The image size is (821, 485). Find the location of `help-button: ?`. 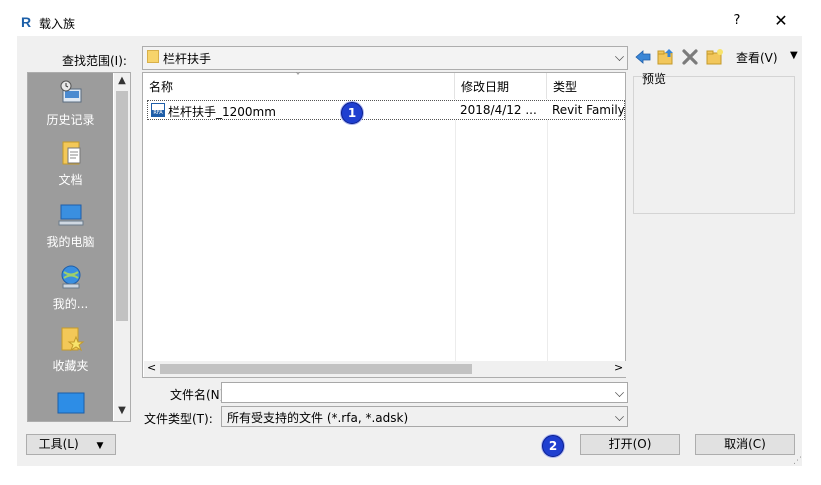

help-button: ? is located at coordinates (737, 22).